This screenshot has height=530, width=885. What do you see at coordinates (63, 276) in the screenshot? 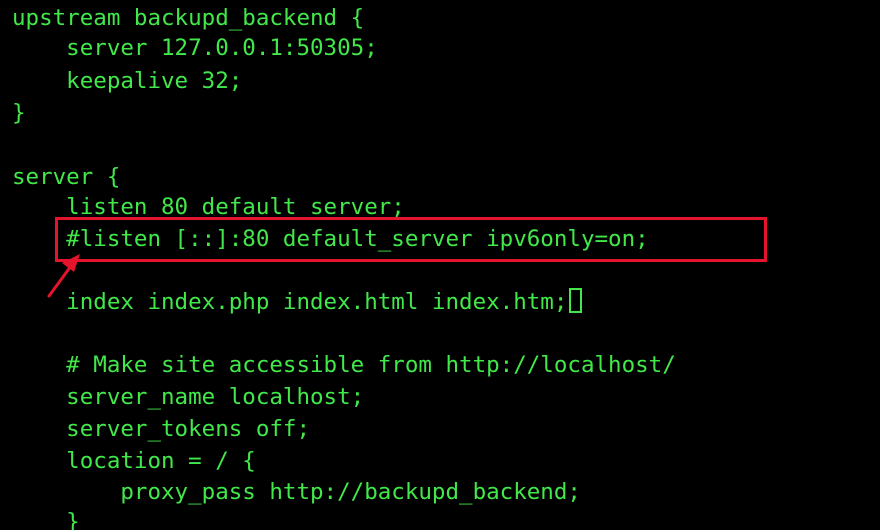
I see `annotation-arrow-icon` at bounding box center [63, 276].